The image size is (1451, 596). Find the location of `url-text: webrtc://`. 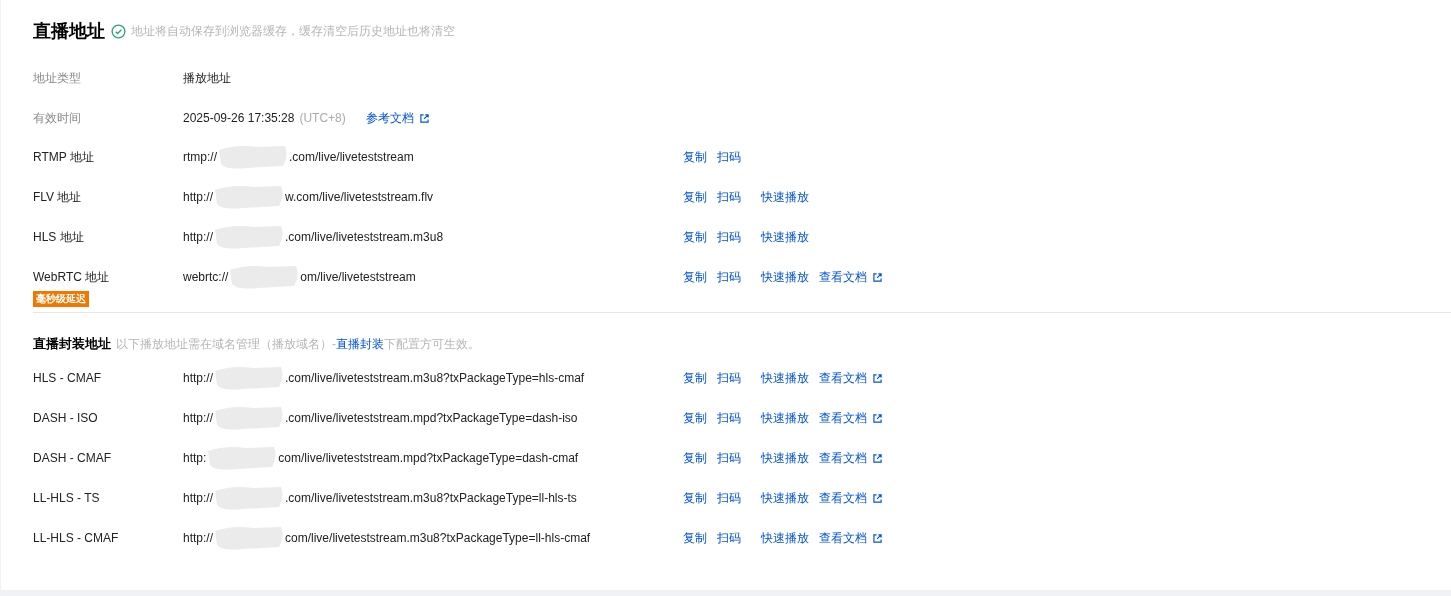

url-text: webrtc:// is located at coordinates (206, 277).